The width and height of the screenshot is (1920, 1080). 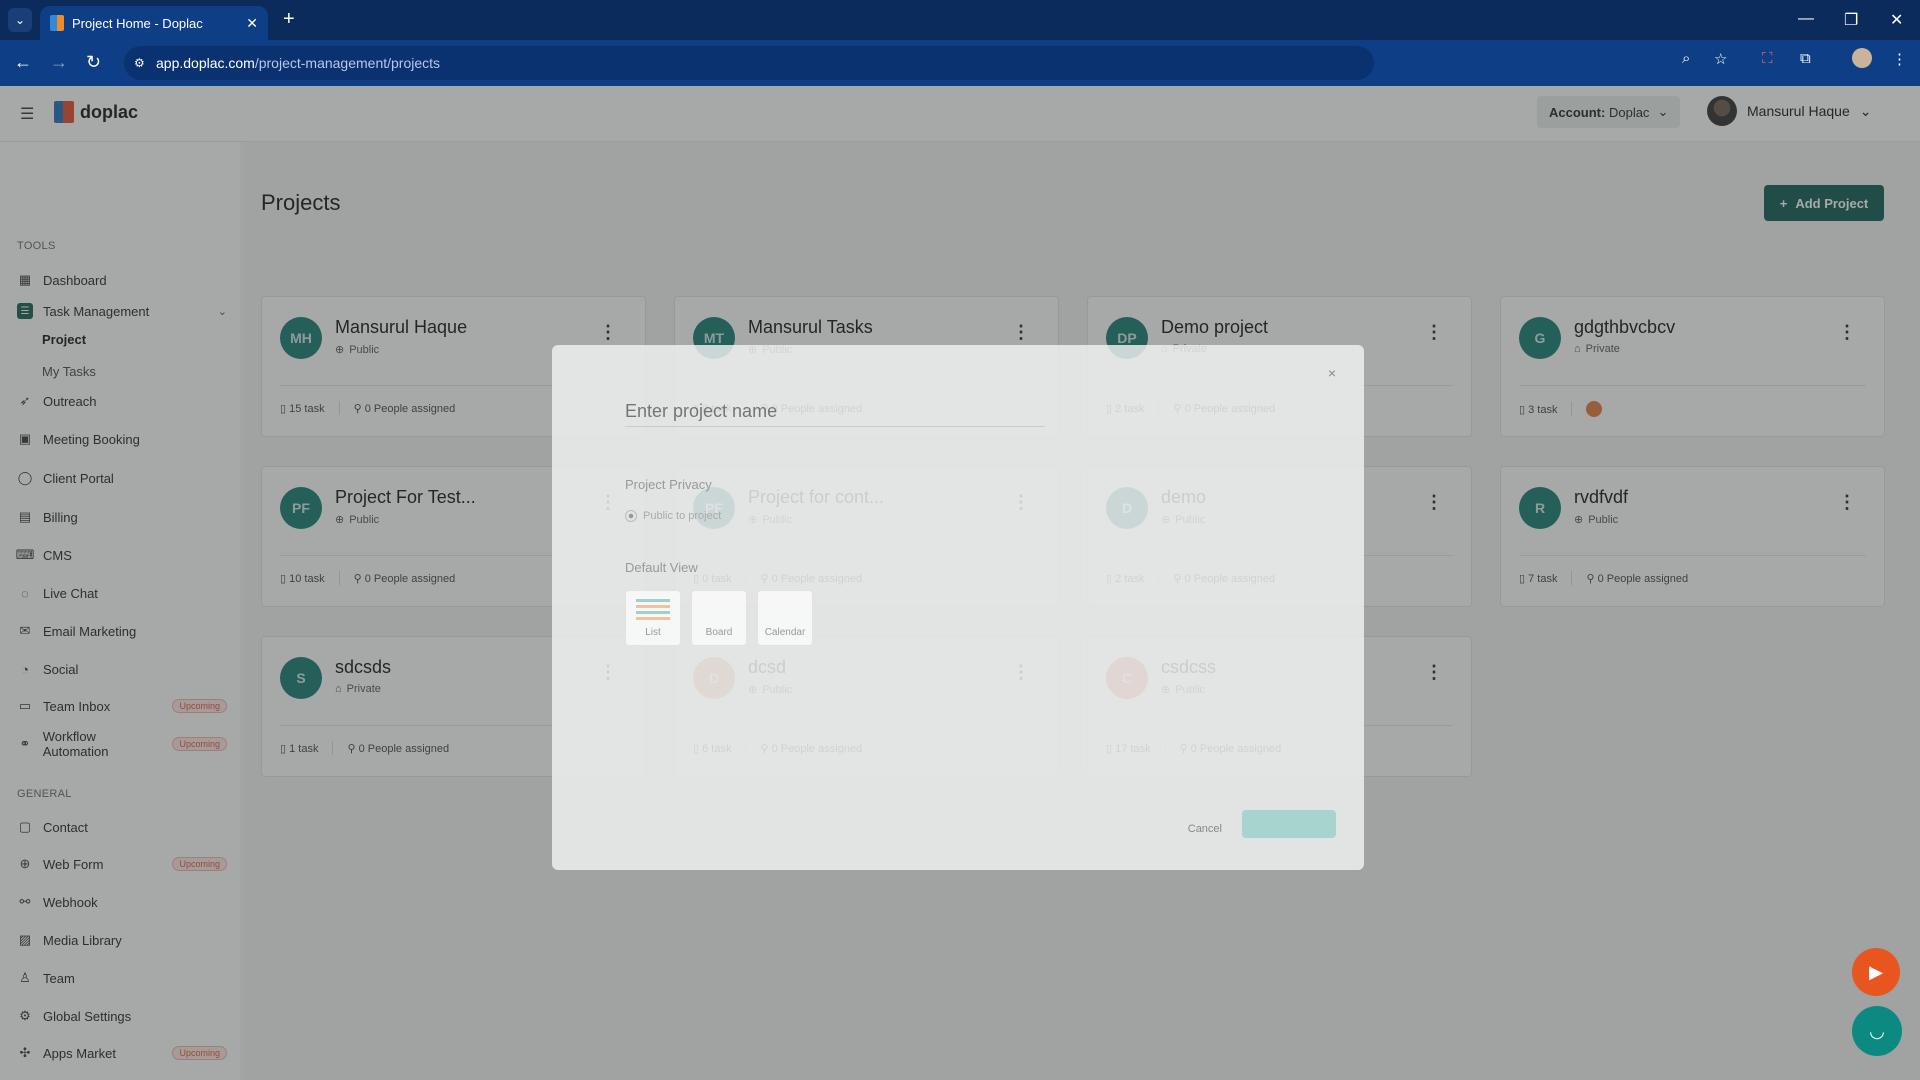 What do you see at coordinates (1899, 59) in the screenshot?
I see `browser-menu-icon: ⋮` at bounding box center [1899, 59].